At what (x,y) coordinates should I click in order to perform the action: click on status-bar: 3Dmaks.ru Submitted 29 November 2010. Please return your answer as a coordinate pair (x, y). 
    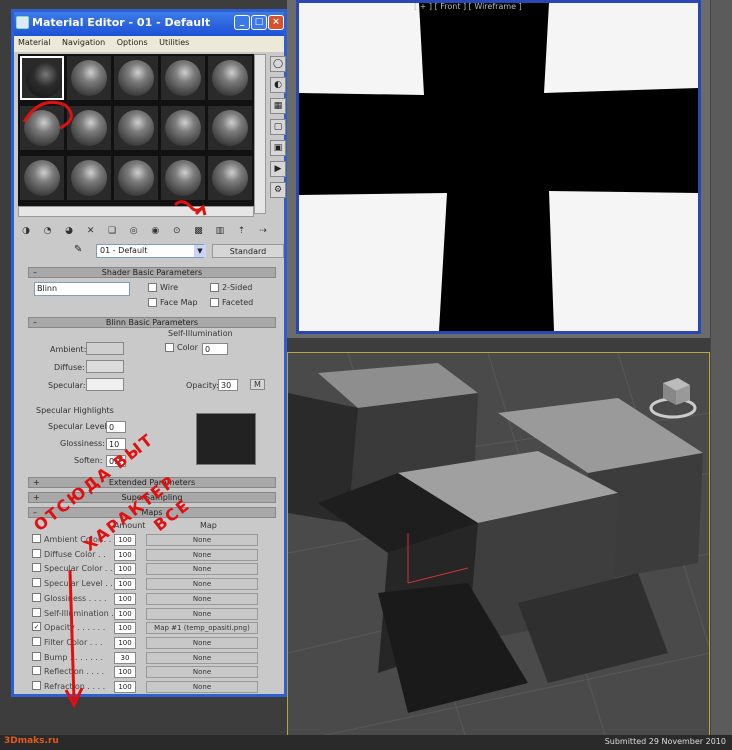
    Looking at the image, I should click on (366, 742).